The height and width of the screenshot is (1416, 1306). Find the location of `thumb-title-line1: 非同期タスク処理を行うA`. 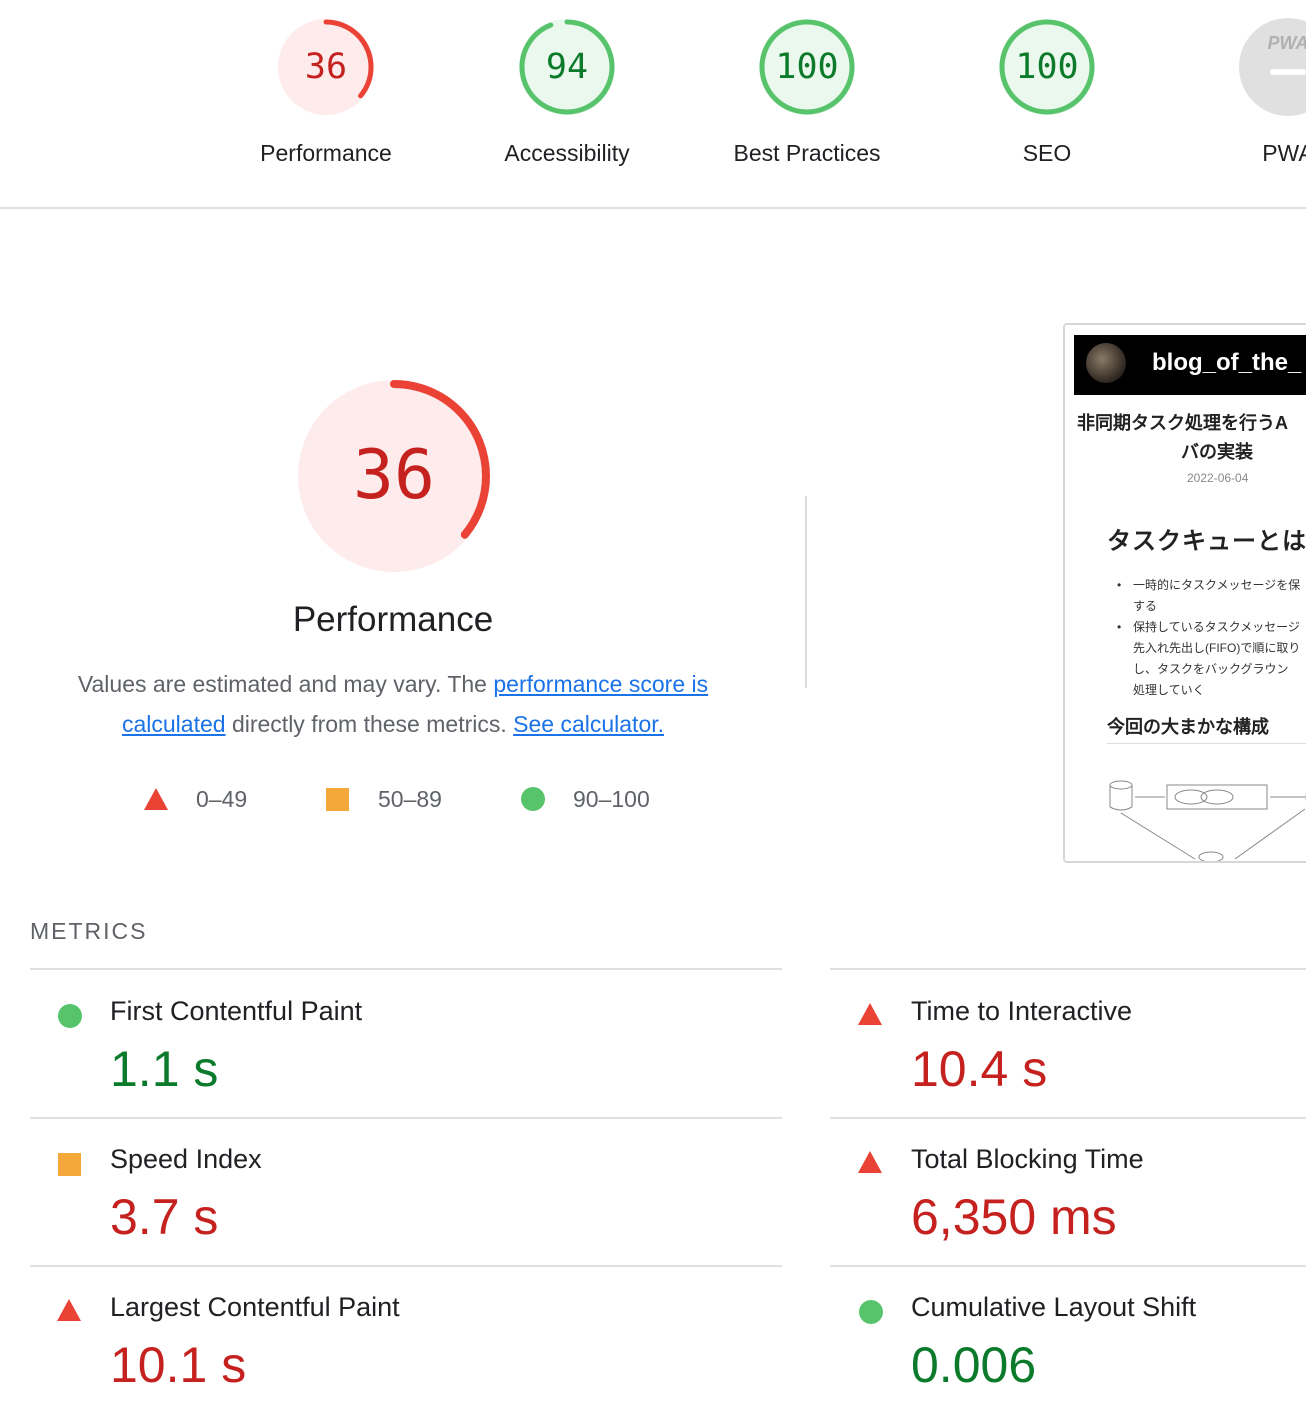

thumb-title-line1: 非同期タスク処理を行うA is located at coordinates (1182, 423).